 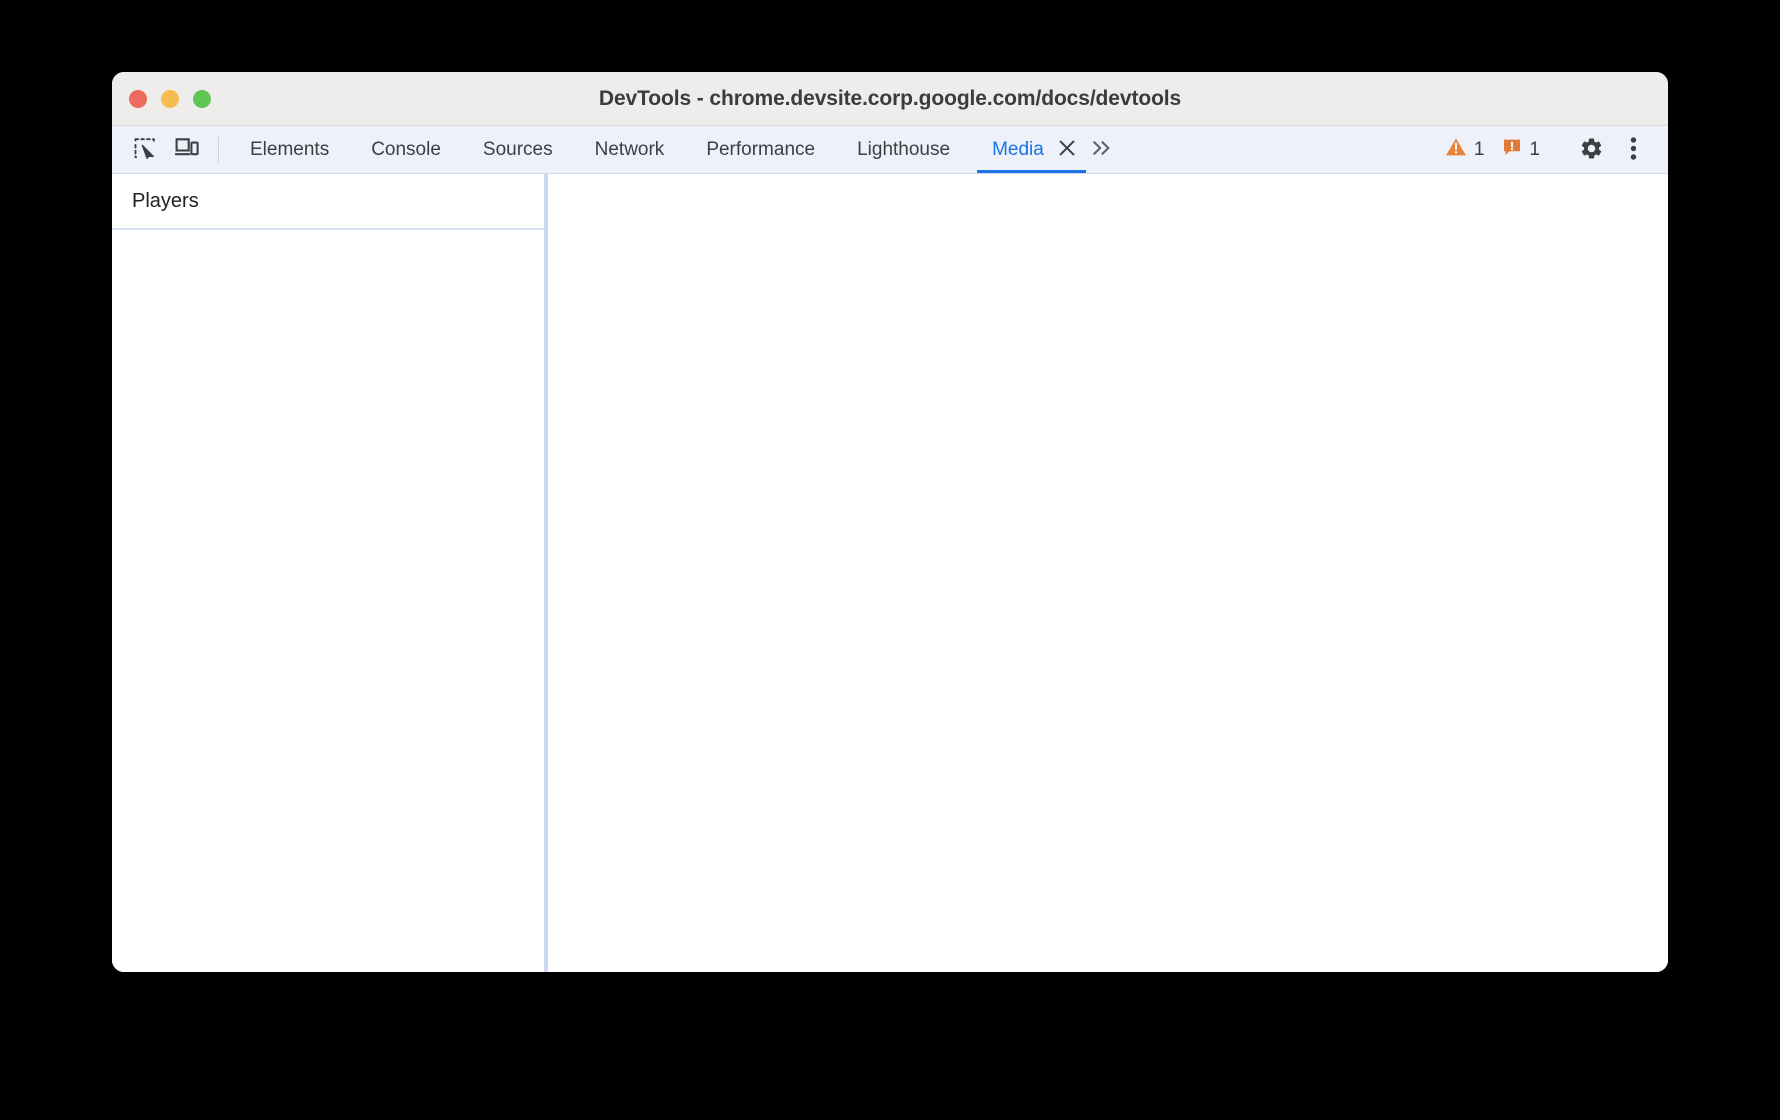 I want to click on maximize-window-button, so click(x=202, y=98).